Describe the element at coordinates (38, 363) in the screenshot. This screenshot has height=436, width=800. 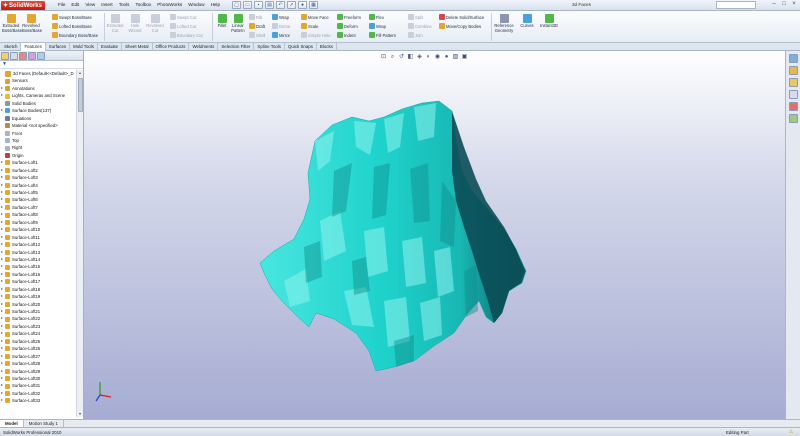
I see `tree-item: ▸ Surface-Loft28` at that location.